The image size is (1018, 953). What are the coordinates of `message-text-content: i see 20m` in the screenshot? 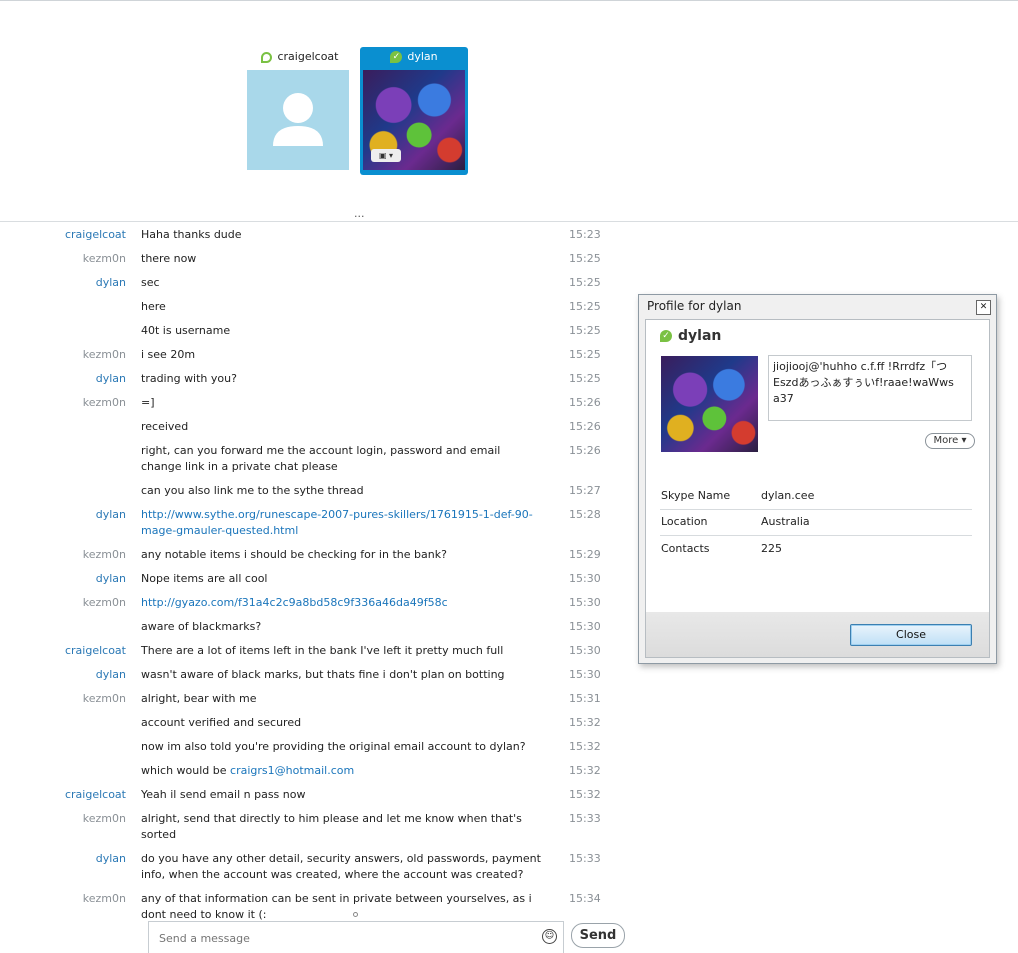 It's located at (168, 354).